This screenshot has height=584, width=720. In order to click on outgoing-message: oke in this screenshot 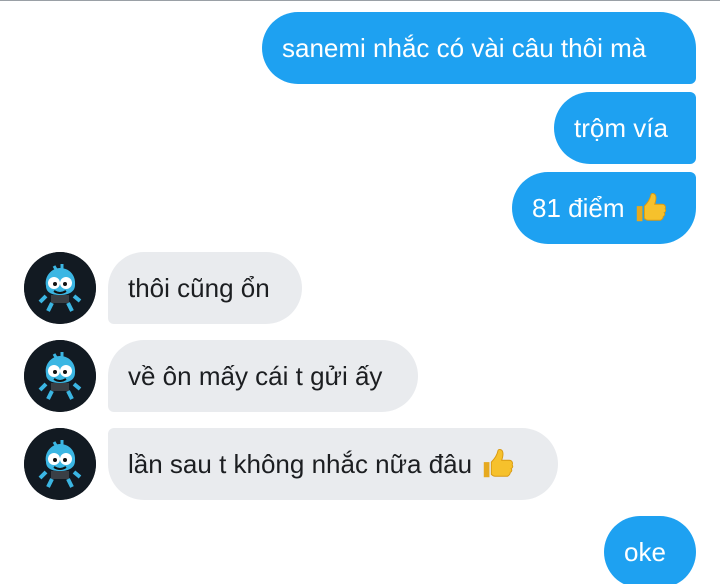, I will do `click(650, 550)`.